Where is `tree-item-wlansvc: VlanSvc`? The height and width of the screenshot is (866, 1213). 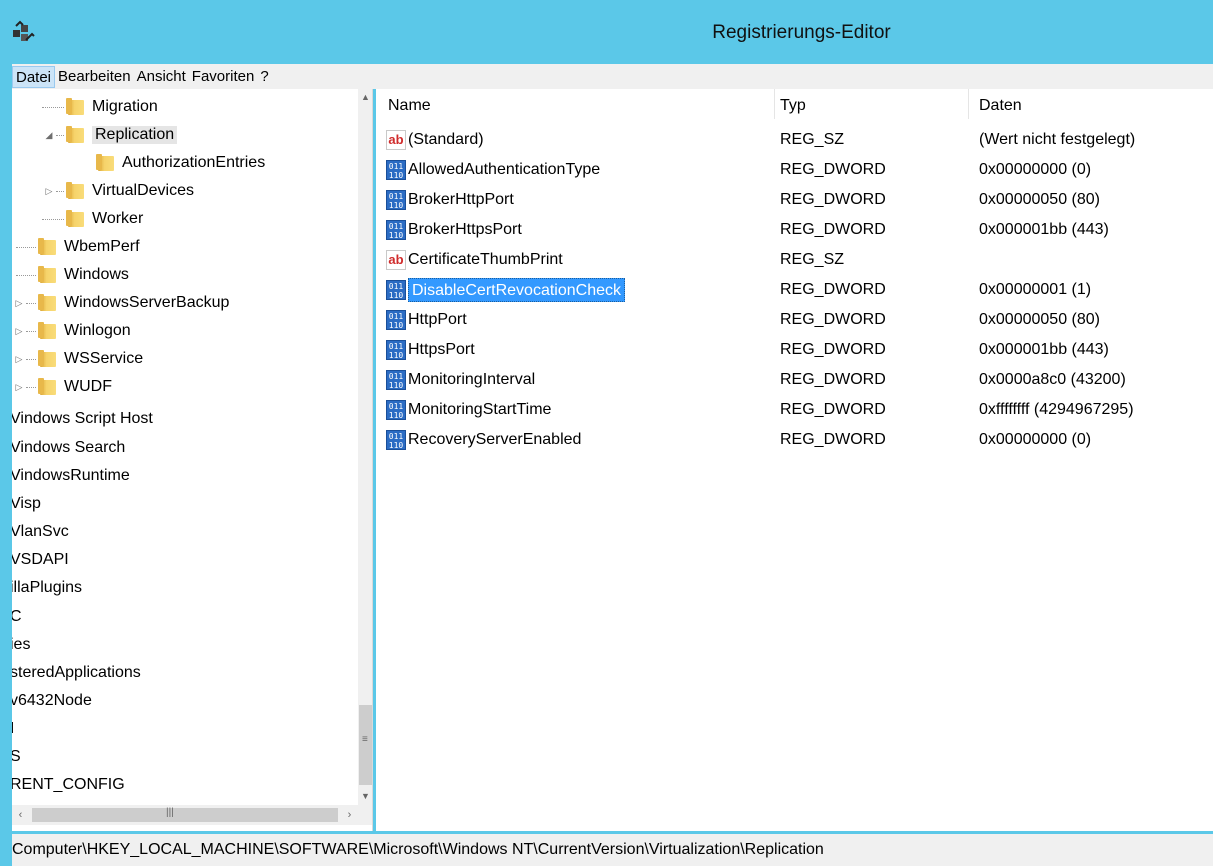
tree-item-wlansvc: VlanSvc is located at coordinates (40, 532).